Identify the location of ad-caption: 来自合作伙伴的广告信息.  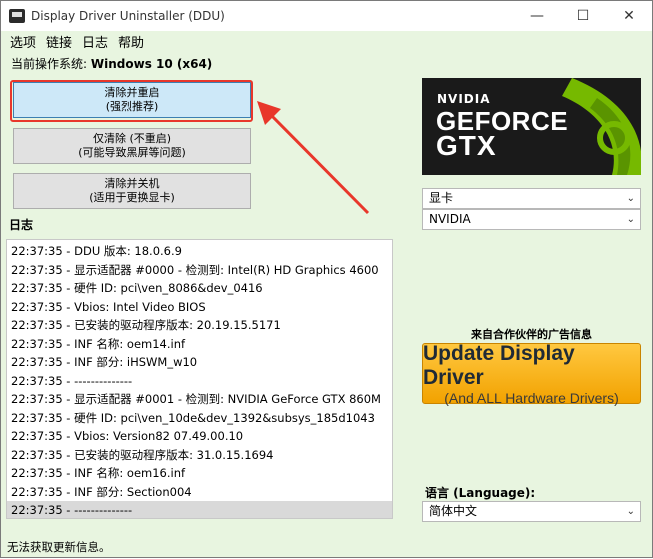
(531, 334).